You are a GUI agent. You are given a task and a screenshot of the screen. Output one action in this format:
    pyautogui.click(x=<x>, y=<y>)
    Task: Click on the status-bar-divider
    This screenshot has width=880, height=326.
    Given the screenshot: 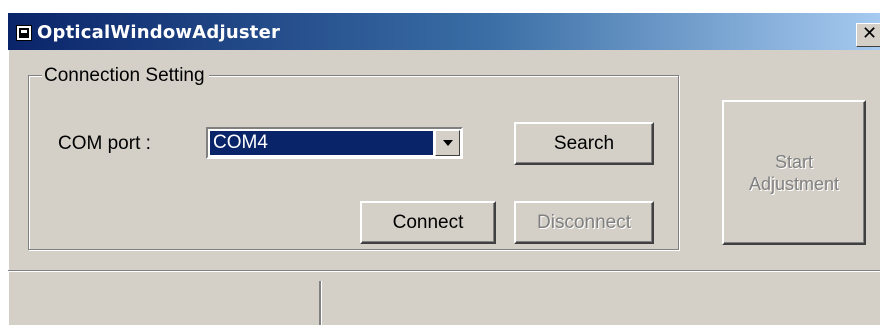 What is the action you would take?
    pyautogui.click(x=320, y=303)
    